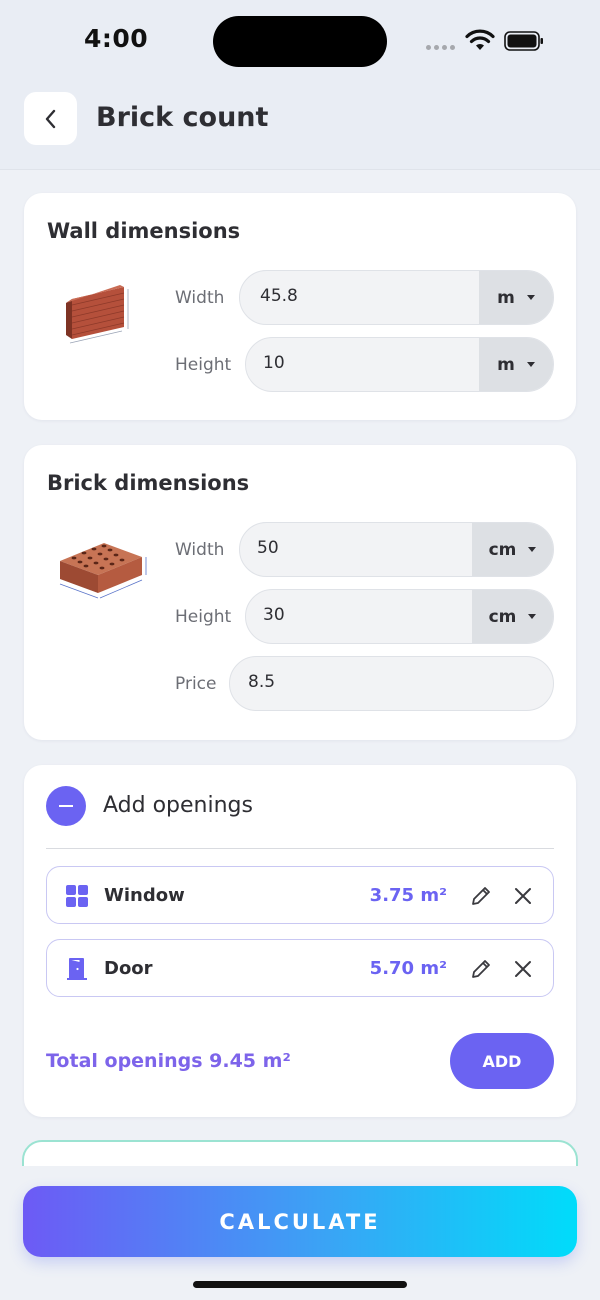 This screenshot has width=600, height=1300. Describe the element at coordinates (200, 550) in the screenshot. I see `brick-width-label: Width` at that location.